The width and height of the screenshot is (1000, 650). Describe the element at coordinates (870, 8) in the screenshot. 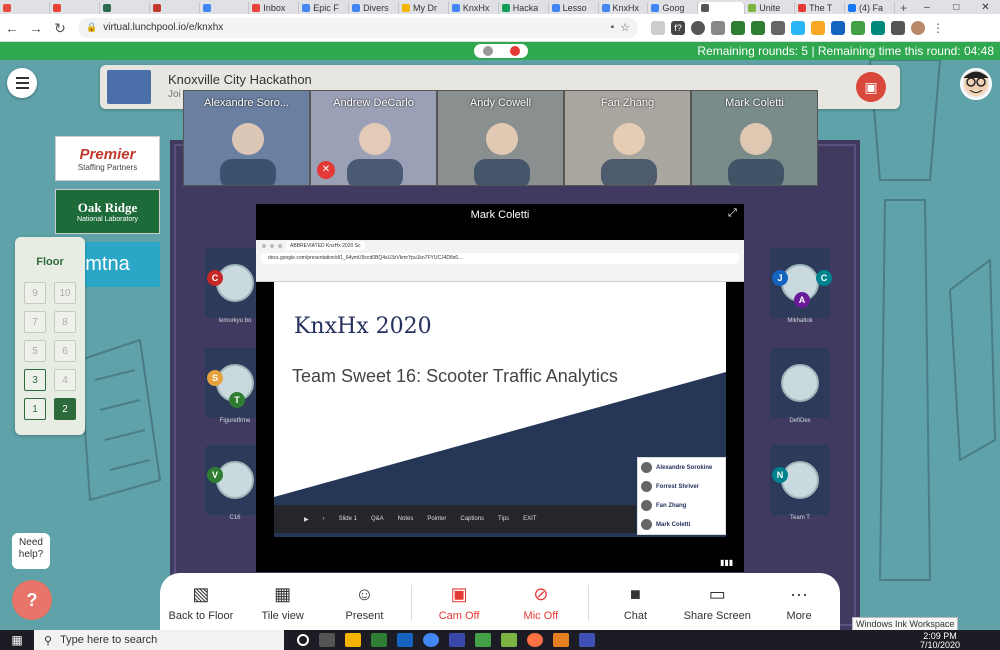

I see `browser-tab: (4) Fa` at that location.